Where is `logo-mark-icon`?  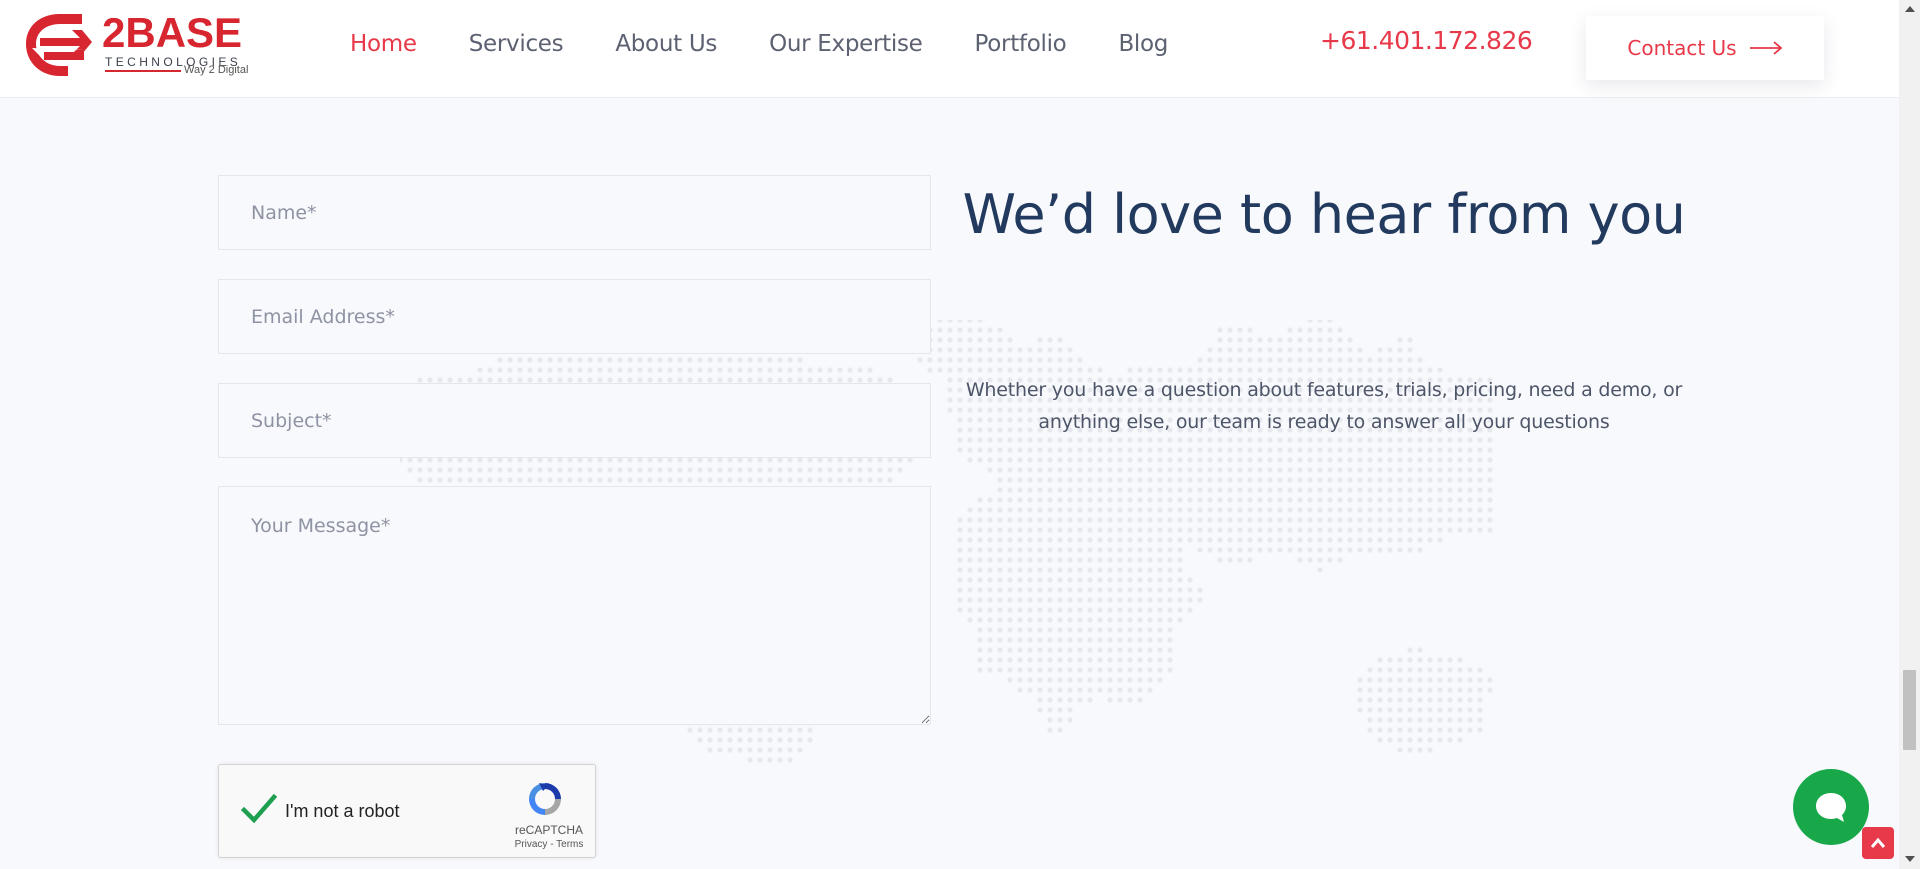
logo-mark-icon is located at coordinates (59, 45).